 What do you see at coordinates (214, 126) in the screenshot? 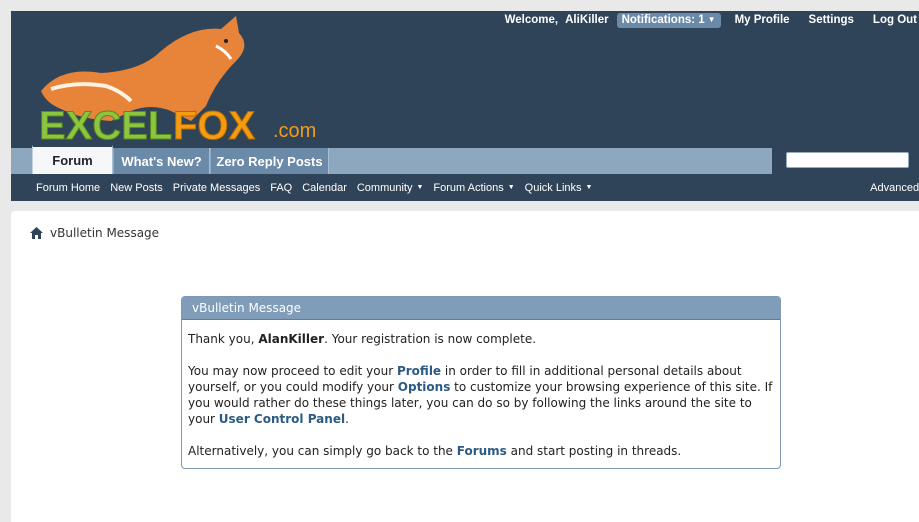
I see `logo-text-fox: FOX` at bounding box center [214, 126].